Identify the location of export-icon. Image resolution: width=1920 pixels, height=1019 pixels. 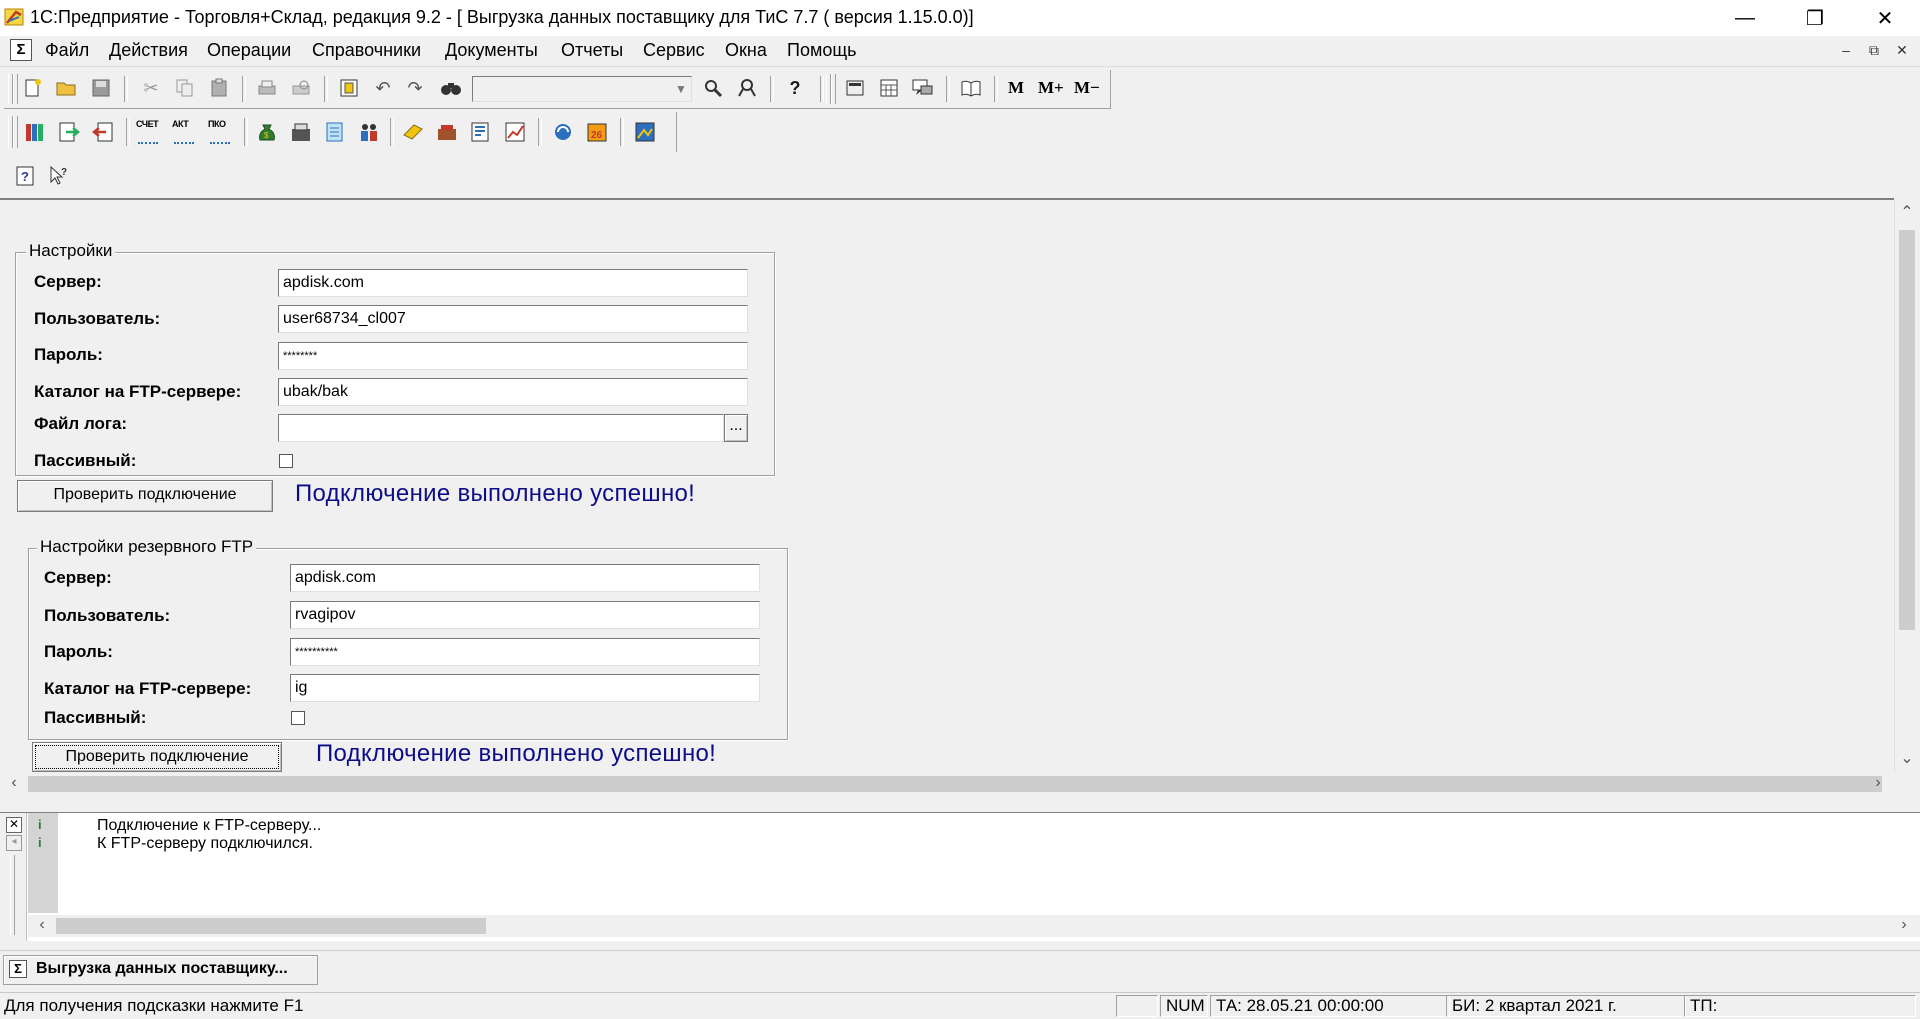
(103, 132).